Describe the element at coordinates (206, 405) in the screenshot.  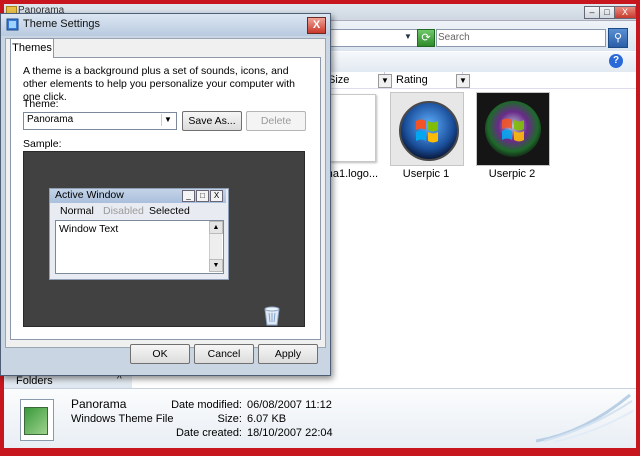
I see `details-date-modified-label: Date modified:` at that location.